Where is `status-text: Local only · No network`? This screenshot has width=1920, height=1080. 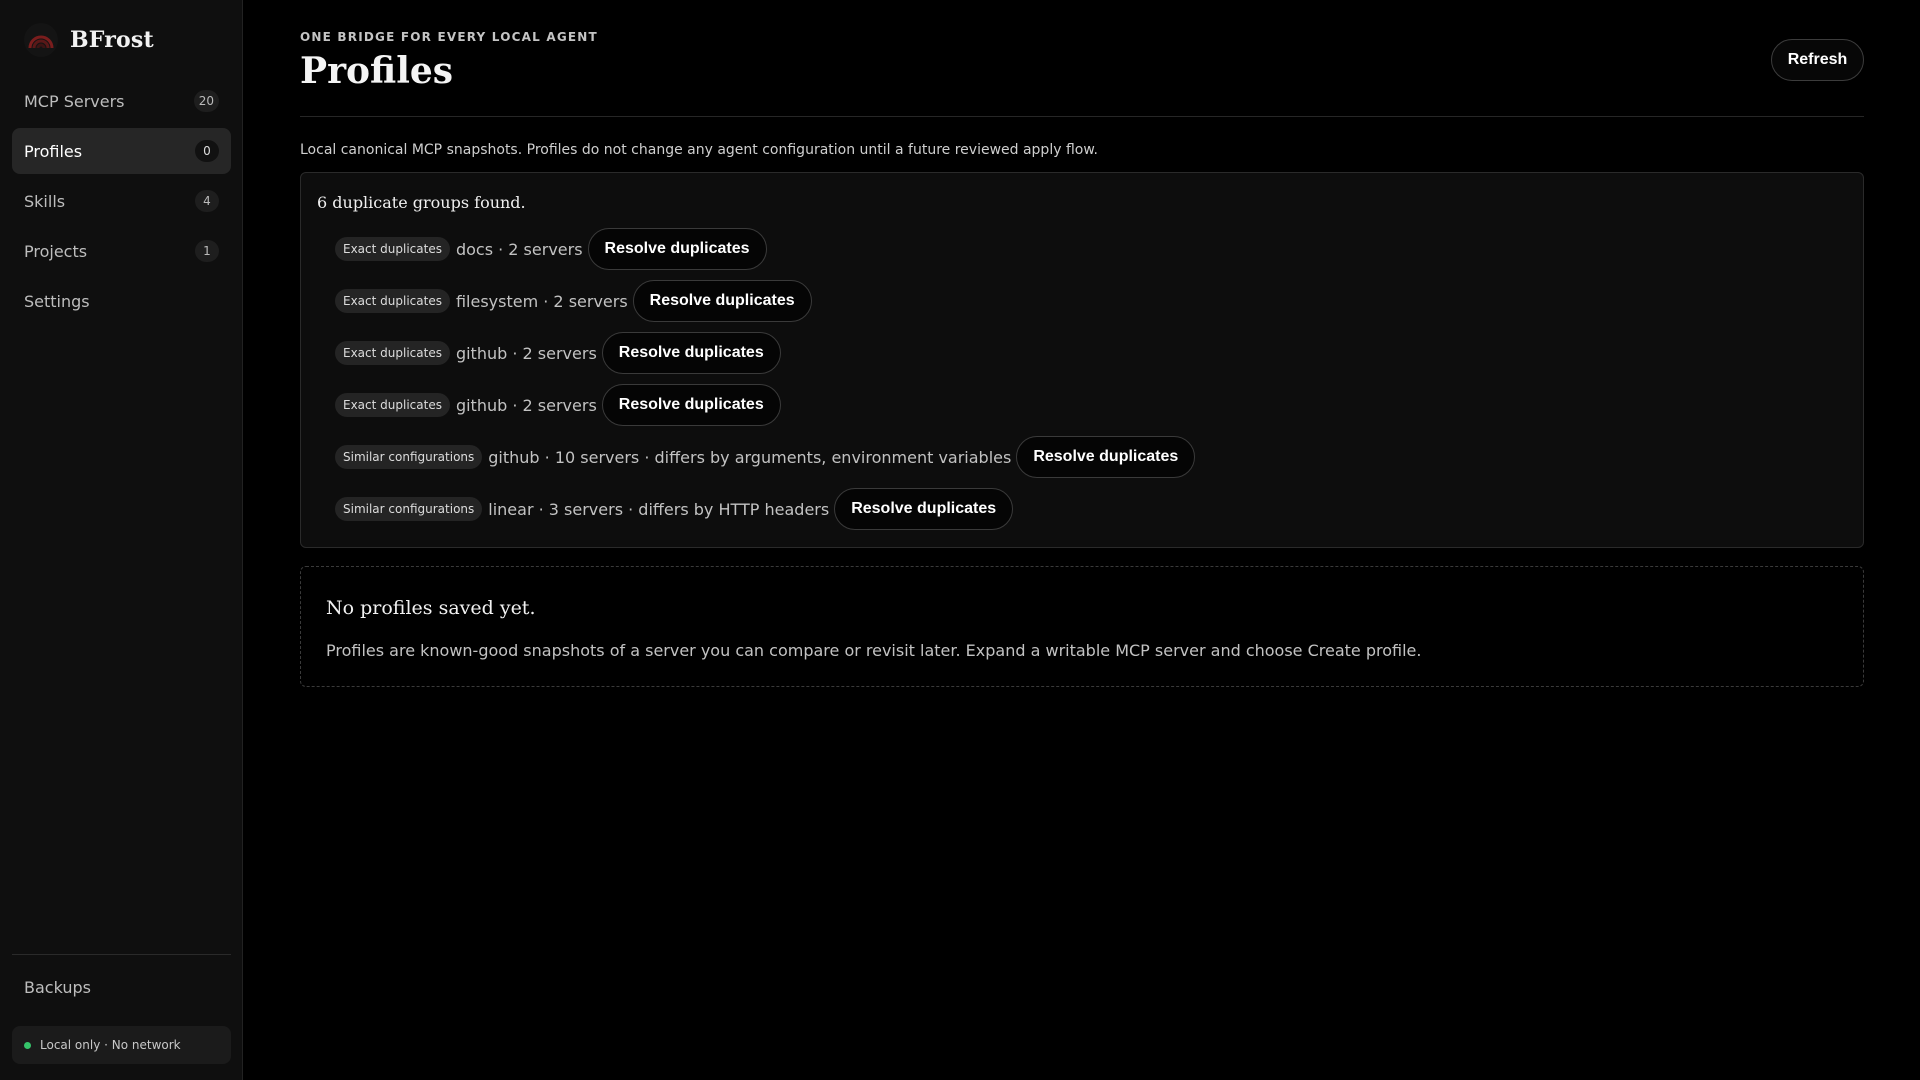
status-text: Local only · No network is located at coordinates (110, 1045).